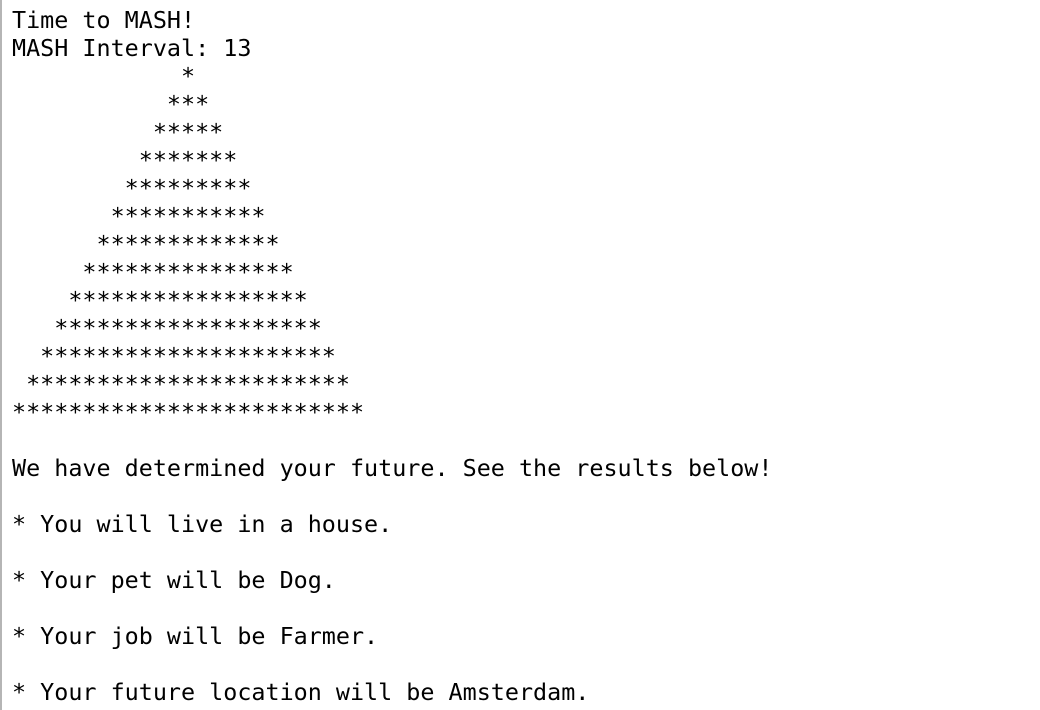 The height and width of the screenshot is (710, 1040). I want to click on result-line-pet: * Your pet will be Dog., so click(174, 580).